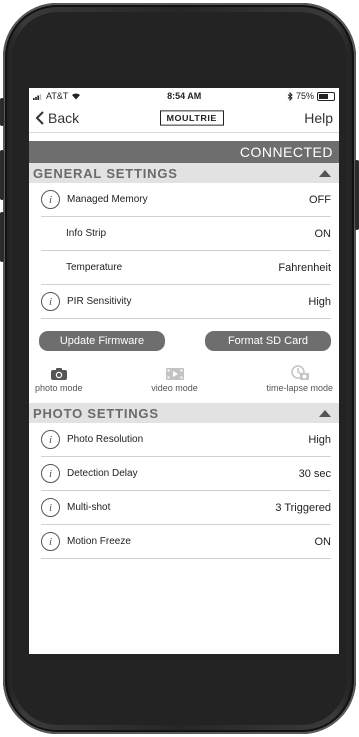  Describe the element at coordinates (184, 413) in the screenshot. I see `photo-settings-header: PHOTO SETTINGS` at that location.